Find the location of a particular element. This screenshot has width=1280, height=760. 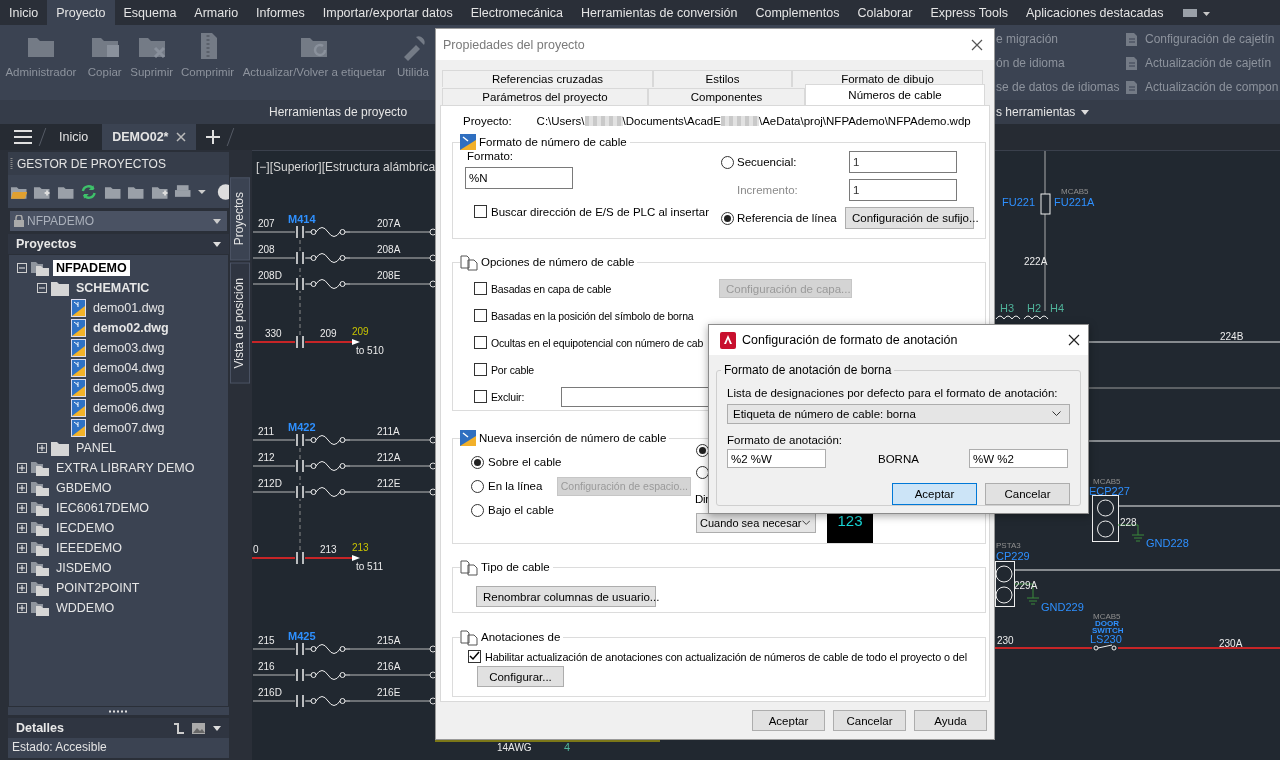

tree-item: demo05.dwg is located at coordinates (129, 388).